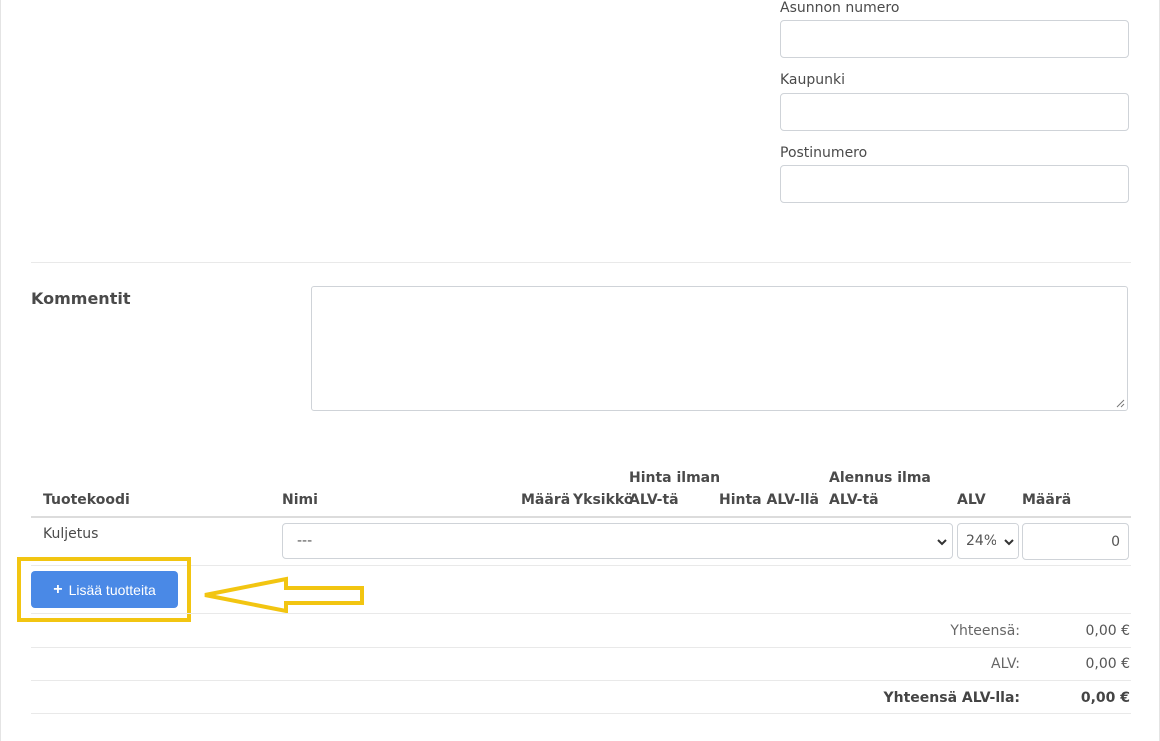 The width and height of the screenshot is (1160, 741). What do you see at coordinates (654, 500) in the screenshot?
I see `header-price-ex-vat-line2: ALV-tä` at bounding box center [654, 500].